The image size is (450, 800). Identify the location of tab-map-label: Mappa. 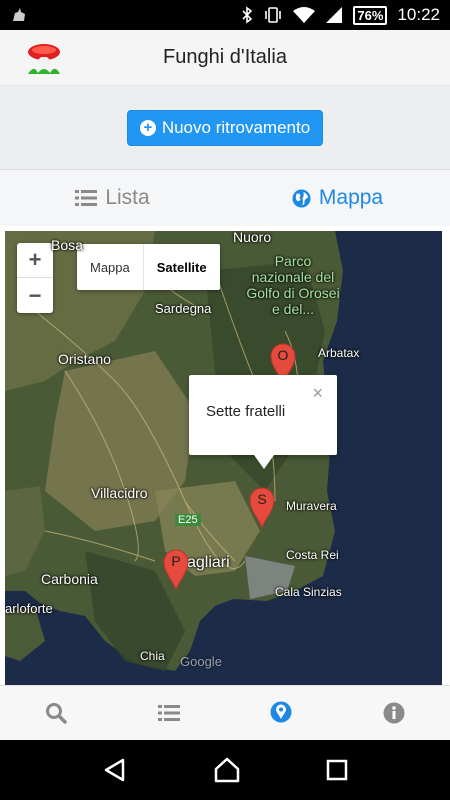
(351, 197).